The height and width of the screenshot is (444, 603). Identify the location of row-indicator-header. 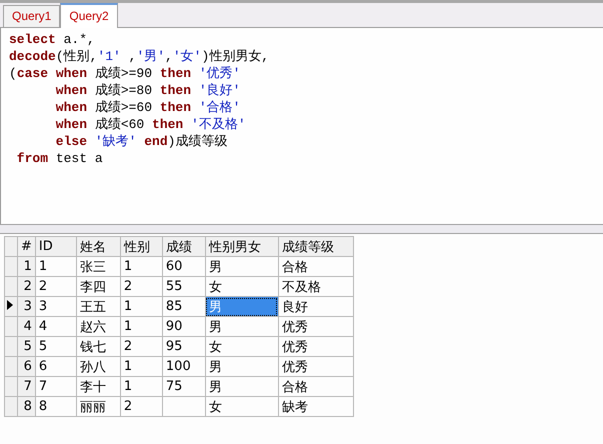
(11, 246).